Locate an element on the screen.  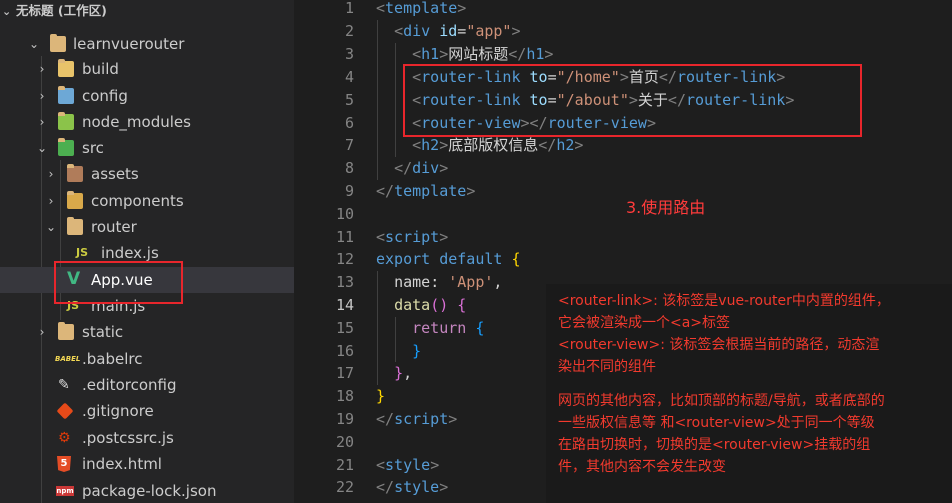
tree-item-router: ⌄ router is located at coordinates (147, 227).